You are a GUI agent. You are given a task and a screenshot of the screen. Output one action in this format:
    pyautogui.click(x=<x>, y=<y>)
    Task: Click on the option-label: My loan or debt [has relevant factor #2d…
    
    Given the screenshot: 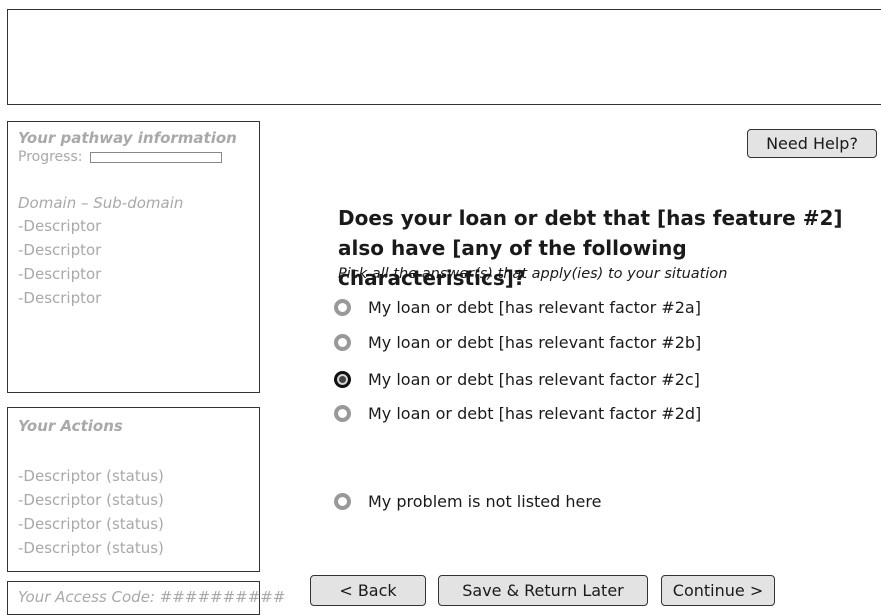 What is the action you would take?
    pyautogui.click(x=535, y=413)
    